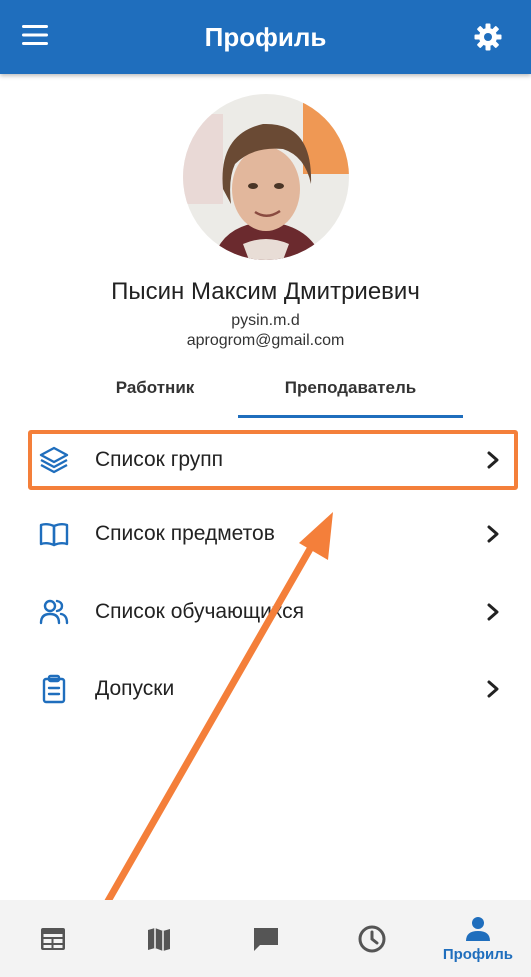 The height and width of the screenshot is (977, 531). What do you see at coordinates (54, 460) in the screenshot?
I see `layers-icon` at bounding box center [54, 460].